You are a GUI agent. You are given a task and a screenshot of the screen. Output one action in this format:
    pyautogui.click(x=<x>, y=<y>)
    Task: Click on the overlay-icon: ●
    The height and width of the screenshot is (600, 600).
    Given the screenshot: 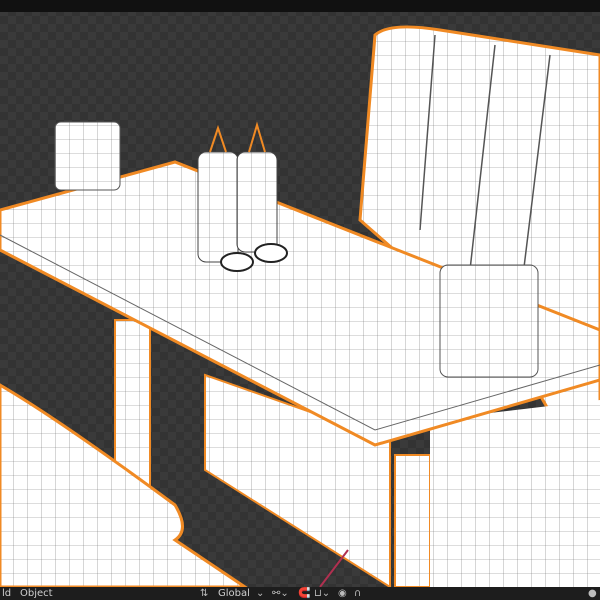 What is the action you would take?
    pyautogui.click(x=592, y=593)
    